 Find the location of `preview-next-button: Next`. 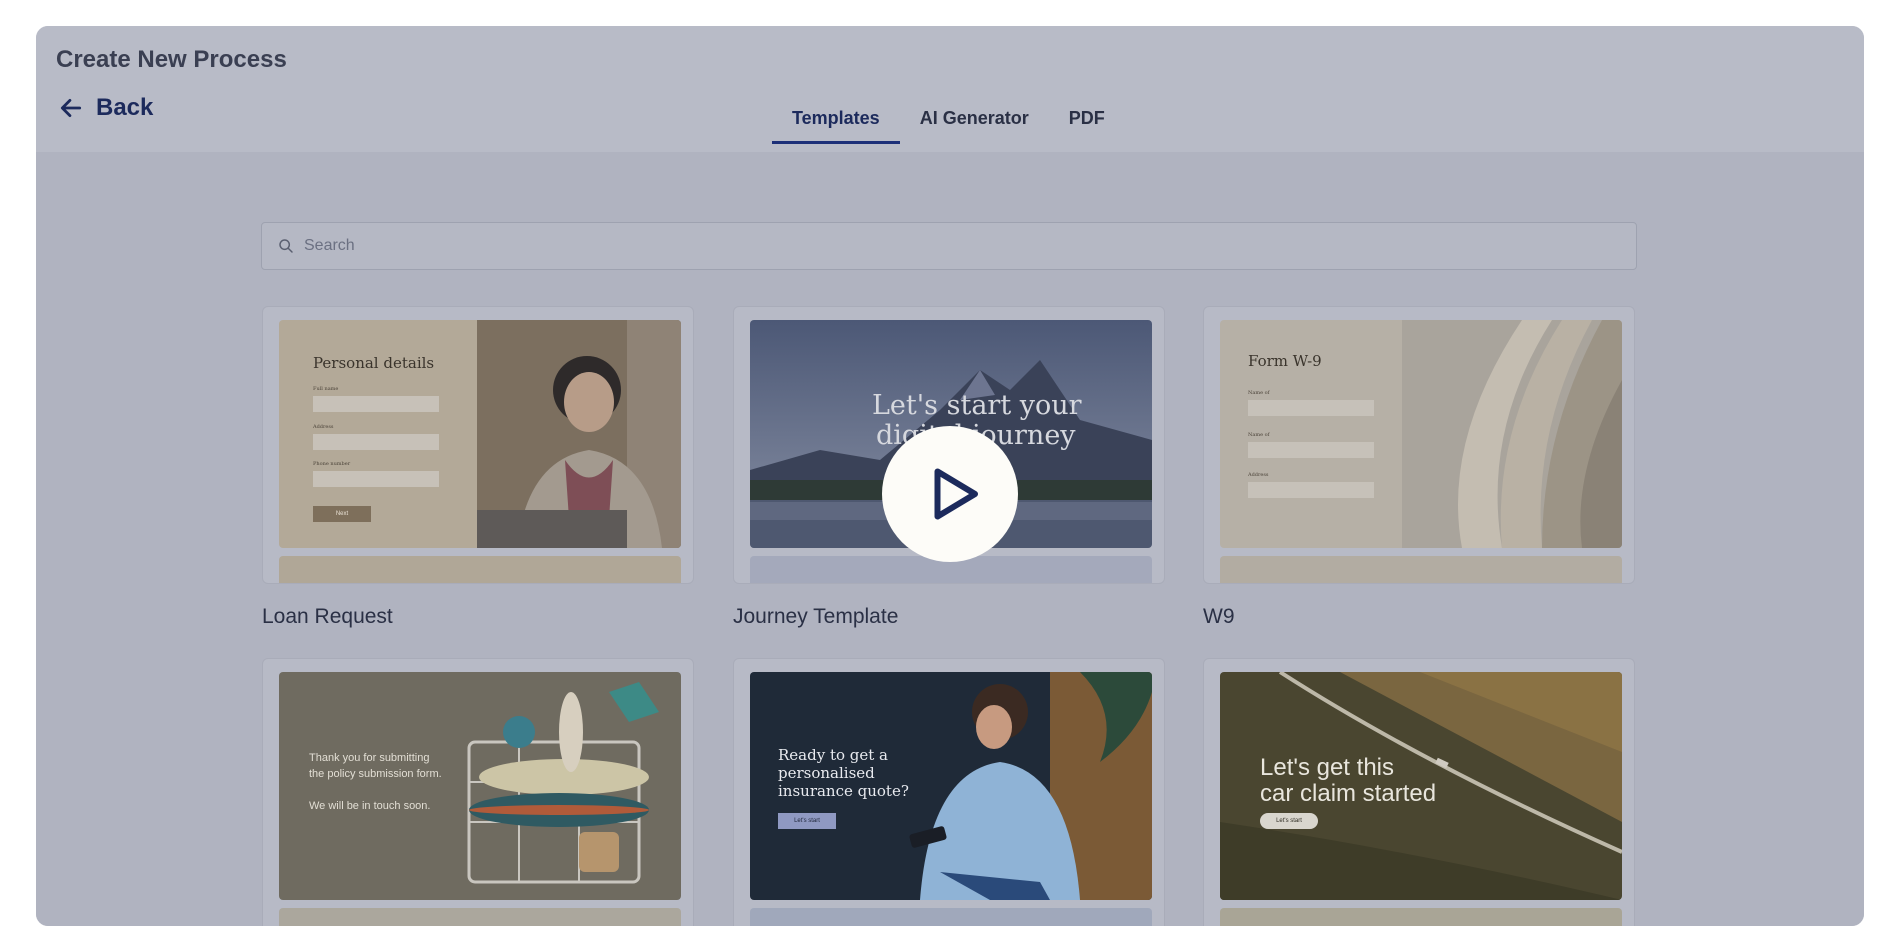

preview-next-button: Next is located at coordinates (342, 514).